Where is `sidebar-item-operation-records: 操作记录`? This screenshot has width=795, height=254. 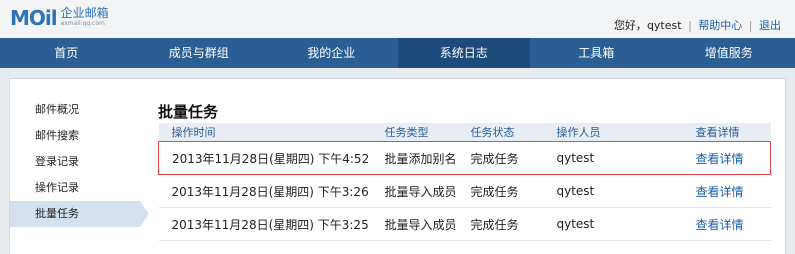
sidebar-item-operation-records: 操作记录 is located at coordinates (75, 188).